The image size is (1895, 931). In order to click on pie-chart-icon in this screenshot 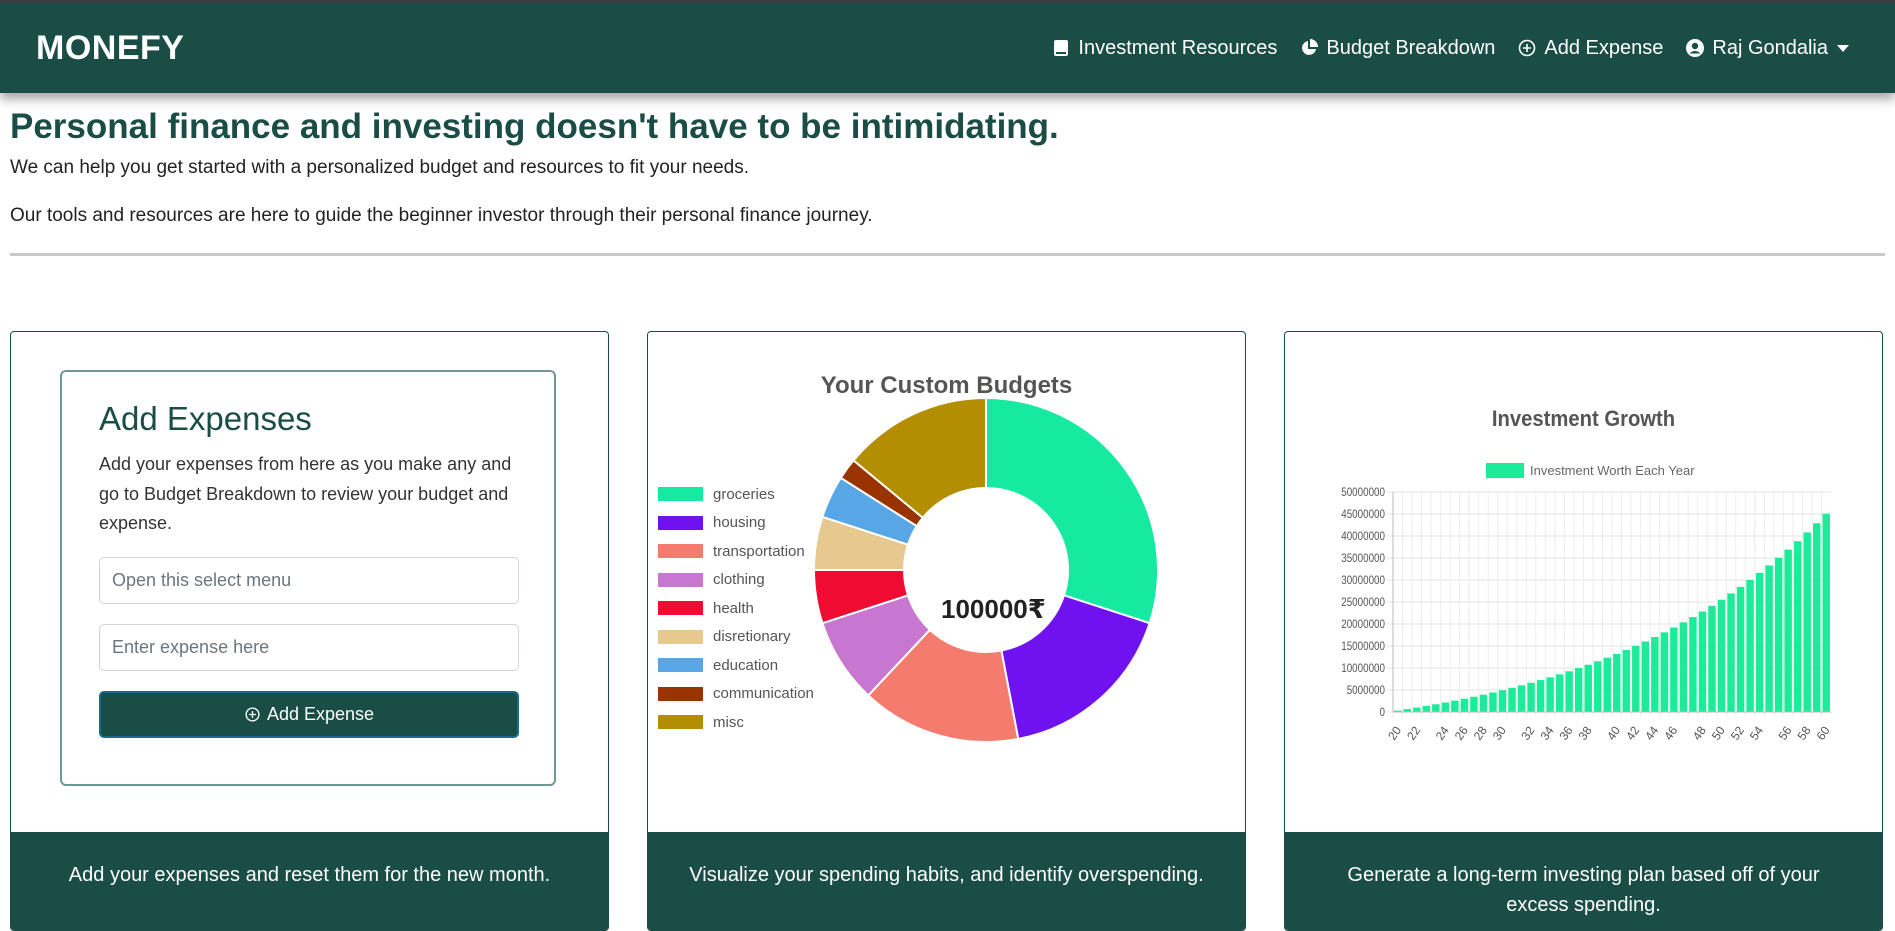, I will do `click(1310, 47)`.